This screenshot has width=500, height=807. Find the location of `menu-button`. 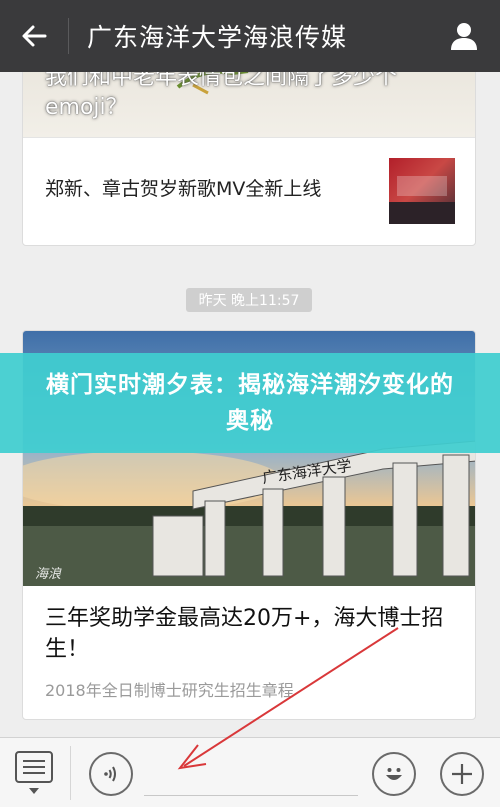

menu-button is located at coordinates (34, 774).